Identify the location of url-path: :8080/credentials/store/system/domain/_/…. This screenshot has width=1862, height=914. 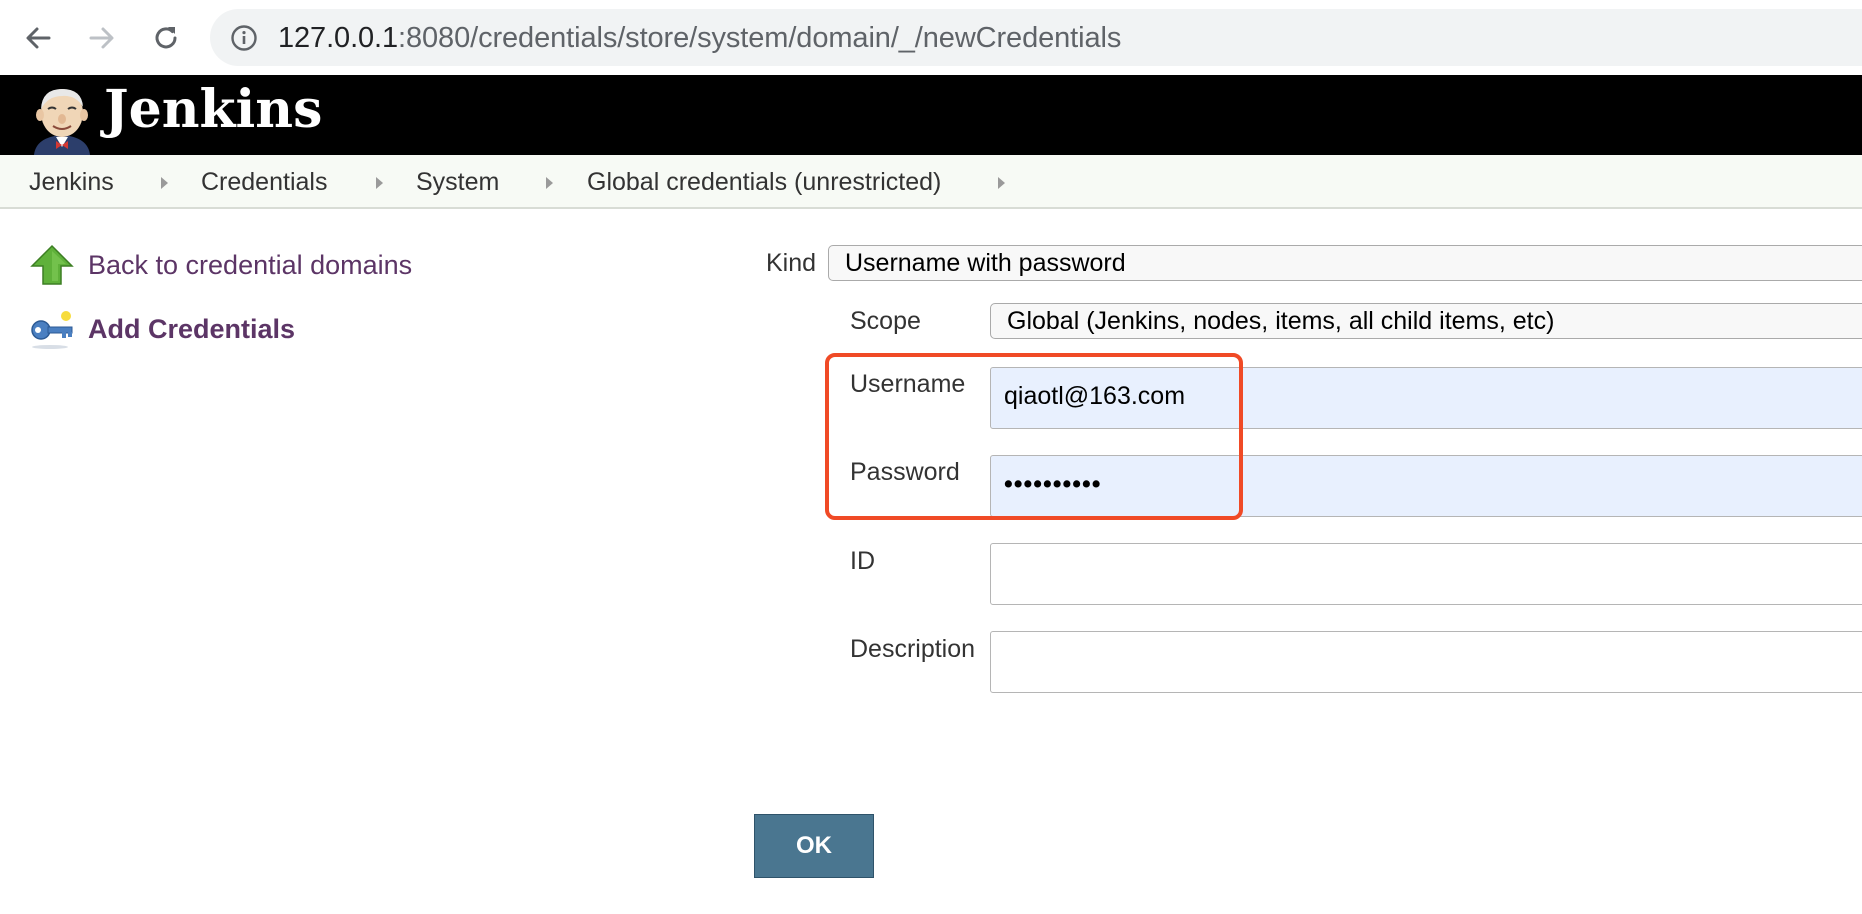
(760, 38).